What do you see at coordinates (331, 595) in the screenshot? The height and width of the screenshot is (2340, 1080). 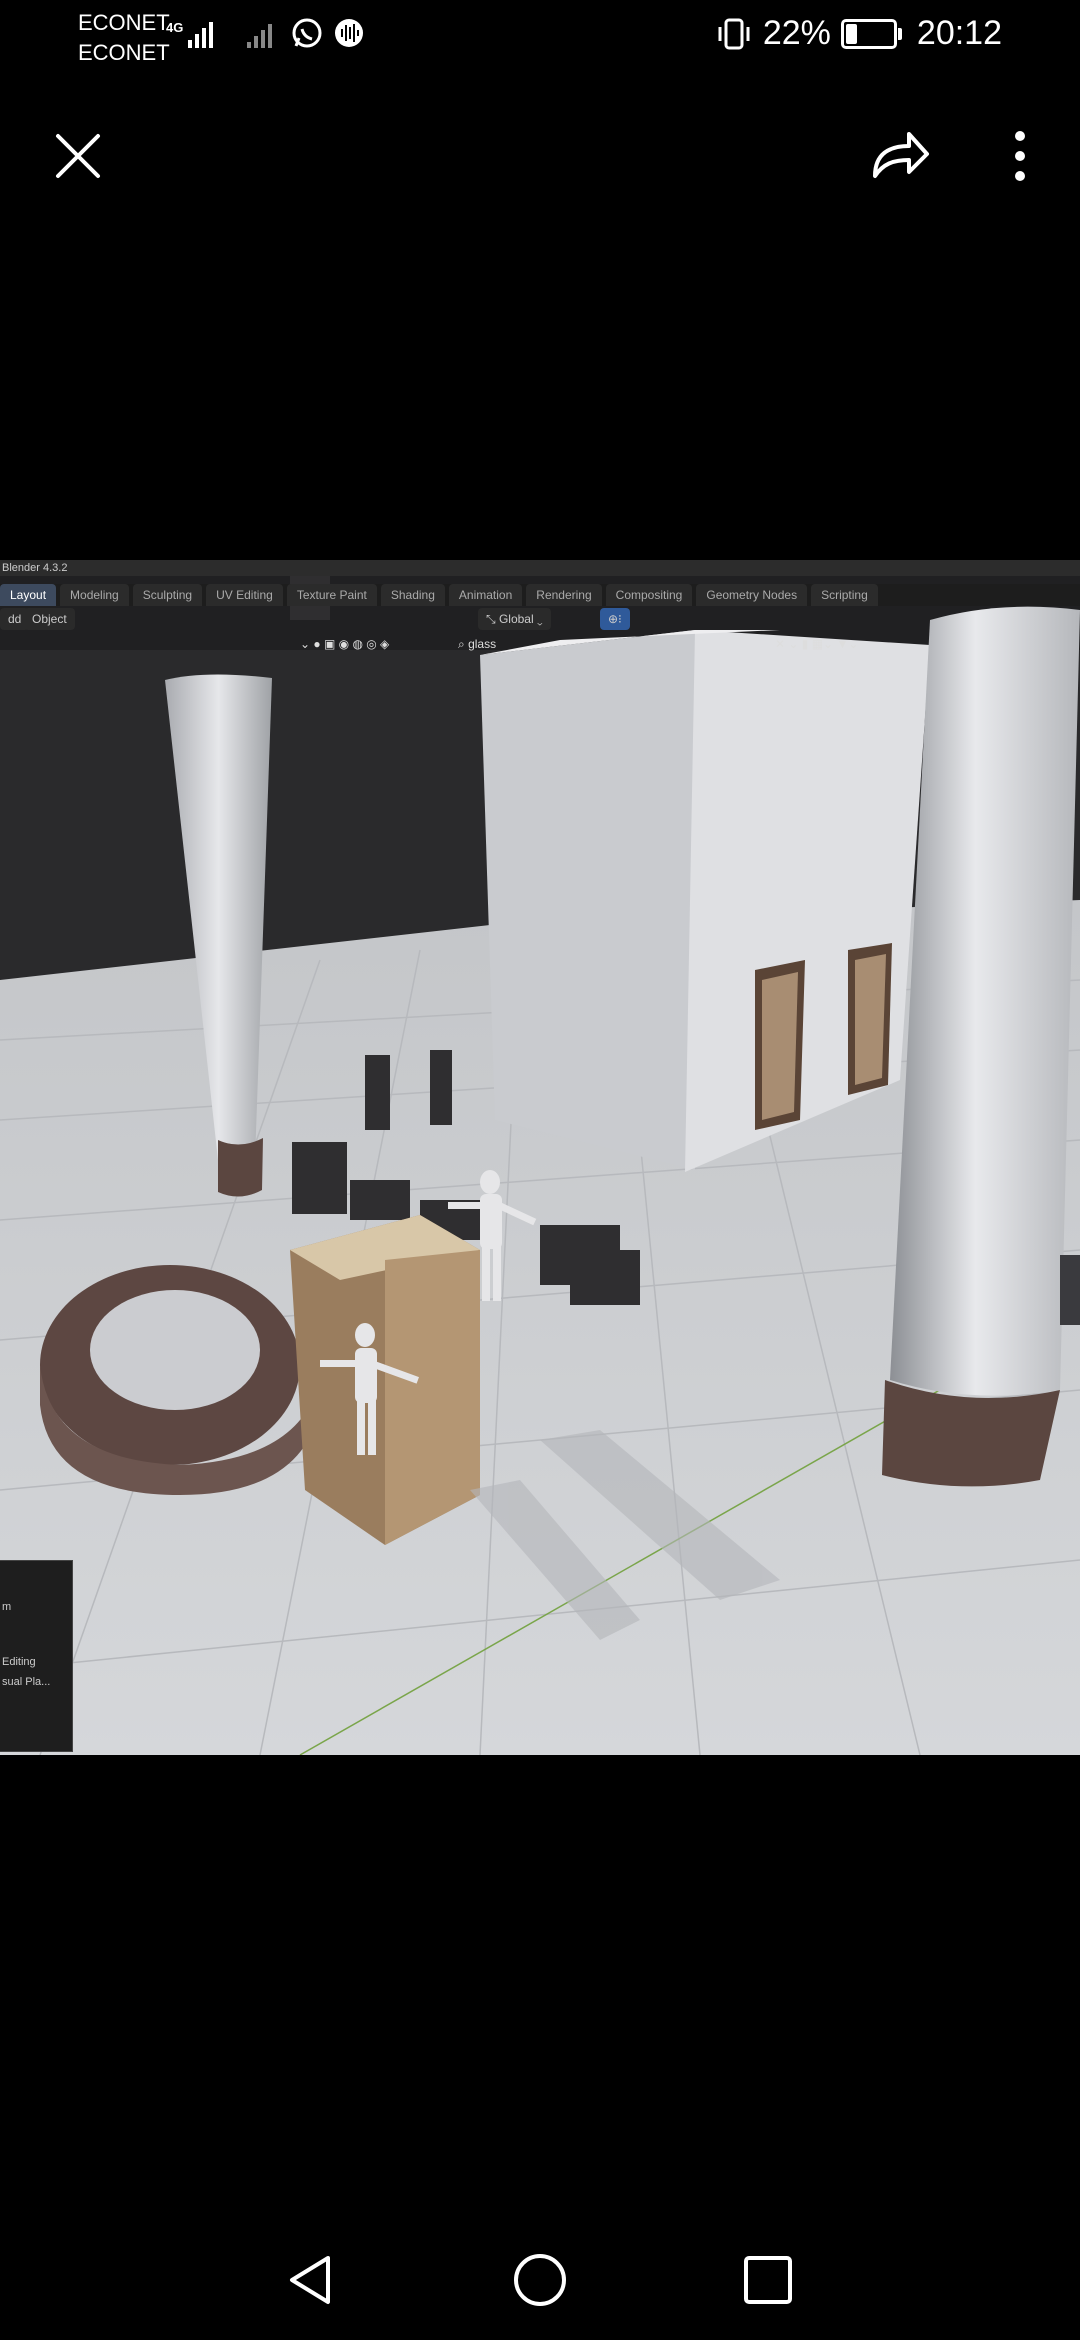 I see `tab-texture-paint: Texture Paint` at bounding box center [331, 595].